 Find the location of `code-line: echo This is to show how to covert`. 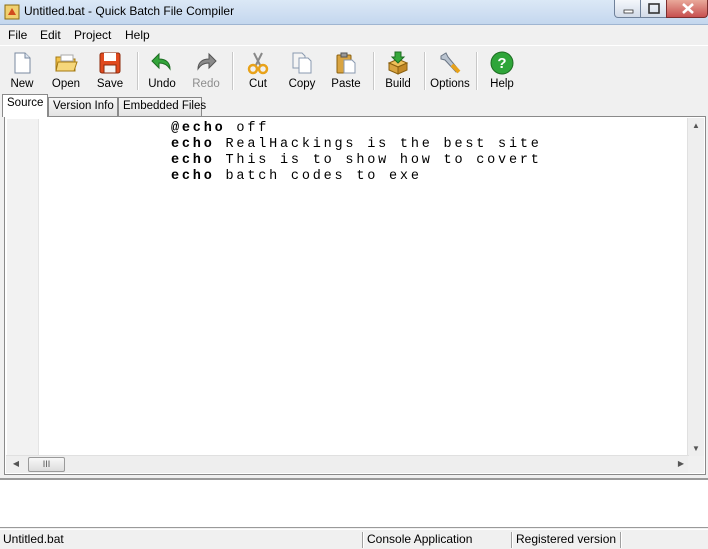

code-line: echo This is to show how to covert is located at coordinates (356, 161).